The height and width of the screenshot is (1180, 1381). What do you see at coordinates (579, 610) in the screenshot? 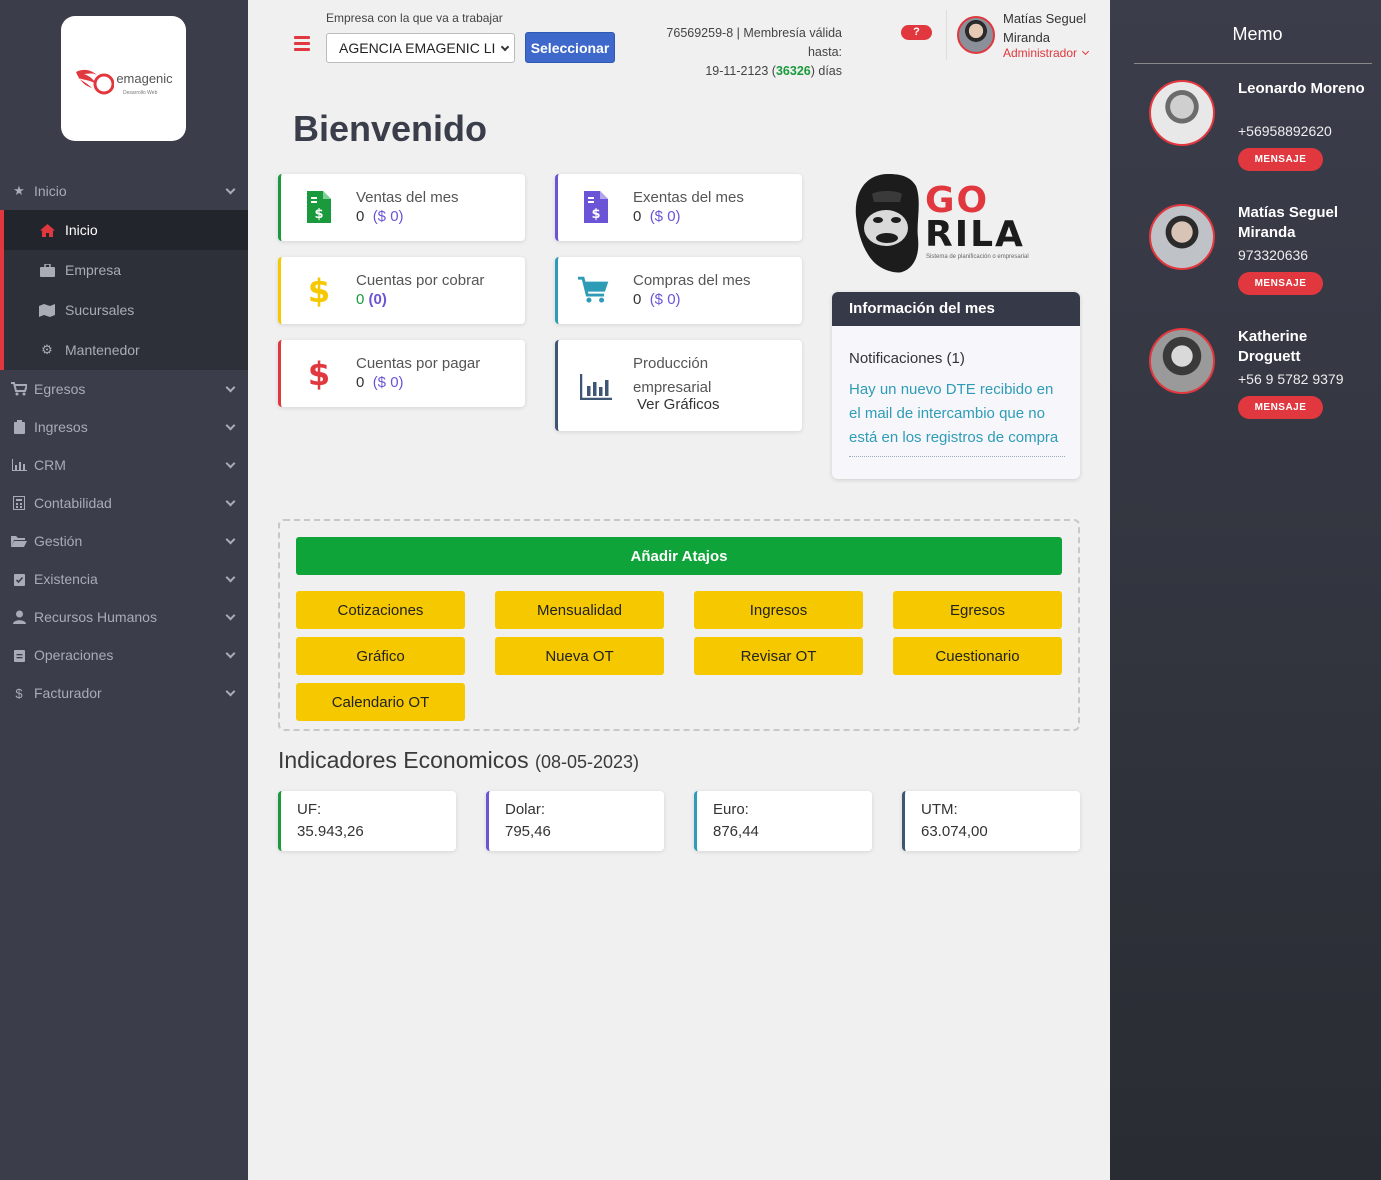
I see `shortcut-mensualidad: Mensualidad` at bounding box center [579, 610].